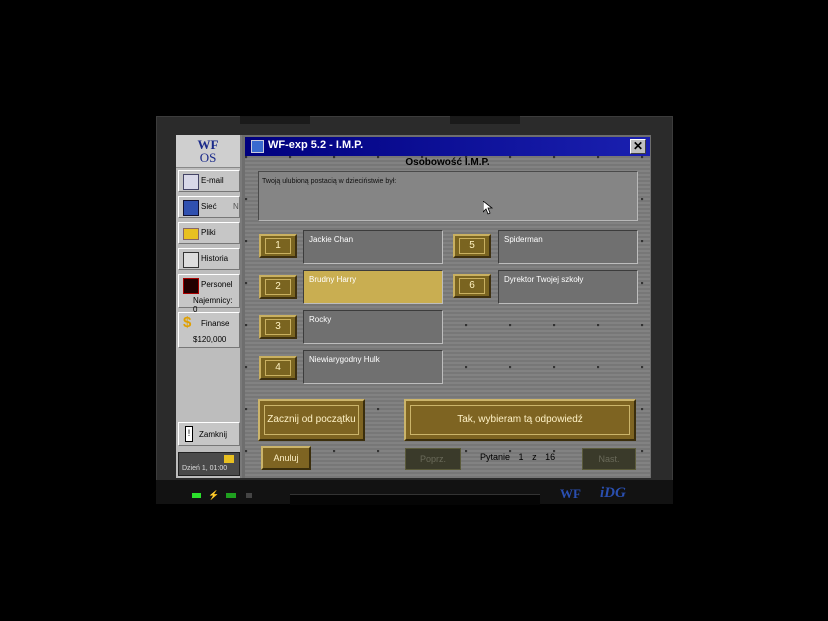 This screenshot has width=828, height=621. I want to click on sidebar-item-label: E-mail, so click(212, 180).